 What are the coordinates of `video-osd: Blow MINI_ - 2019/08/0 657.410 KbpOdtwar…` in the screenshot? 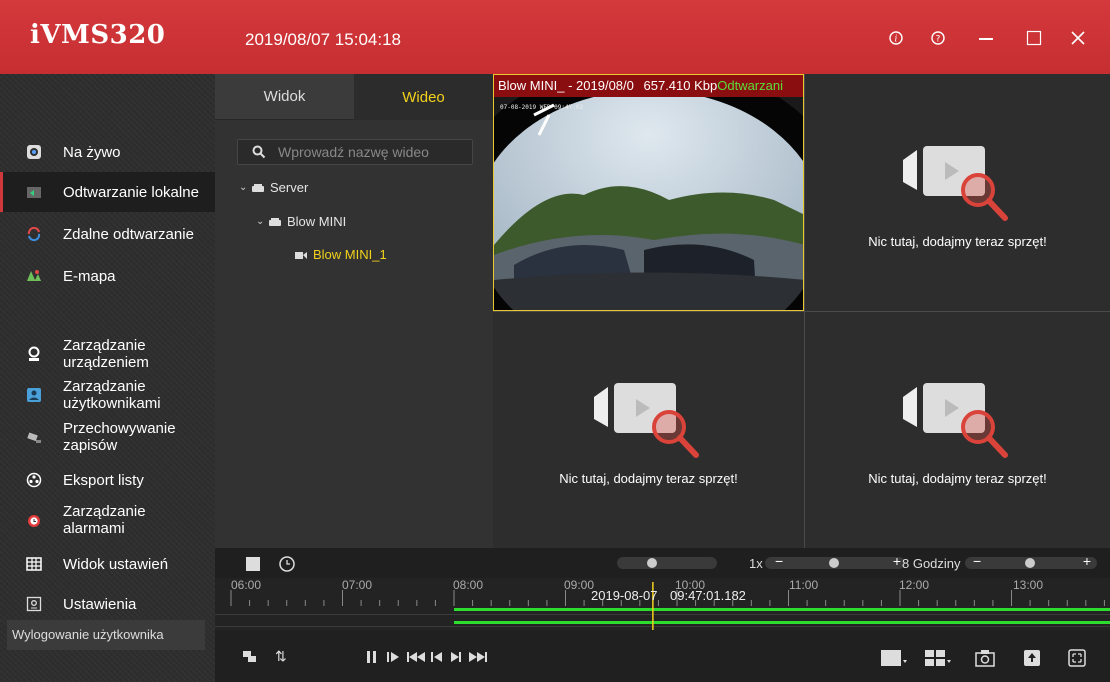 It's located at (648, 86).